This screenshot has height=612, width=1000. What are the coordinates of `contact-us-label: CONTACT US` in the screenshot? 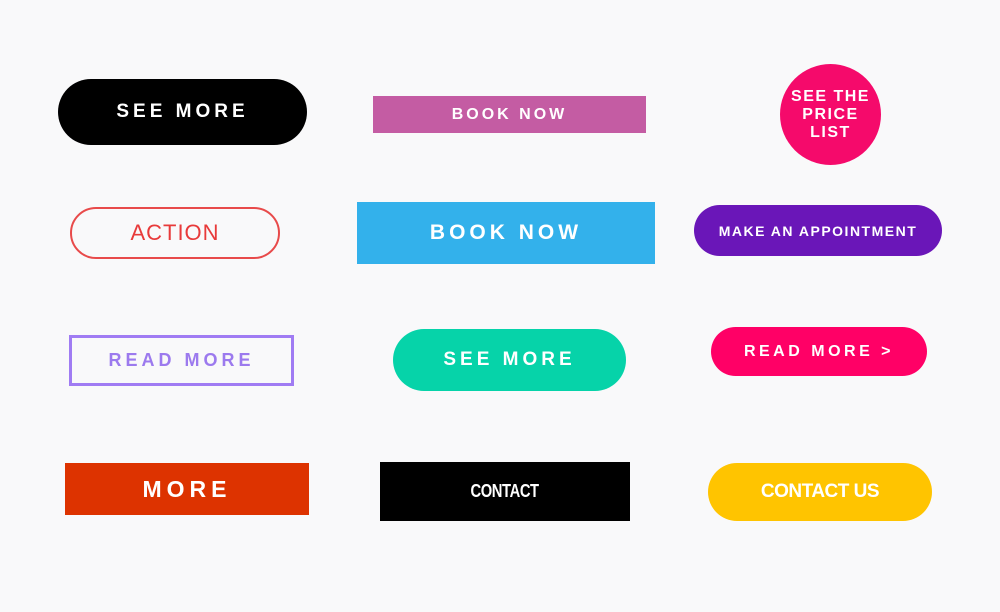 It's located at (820, 491).